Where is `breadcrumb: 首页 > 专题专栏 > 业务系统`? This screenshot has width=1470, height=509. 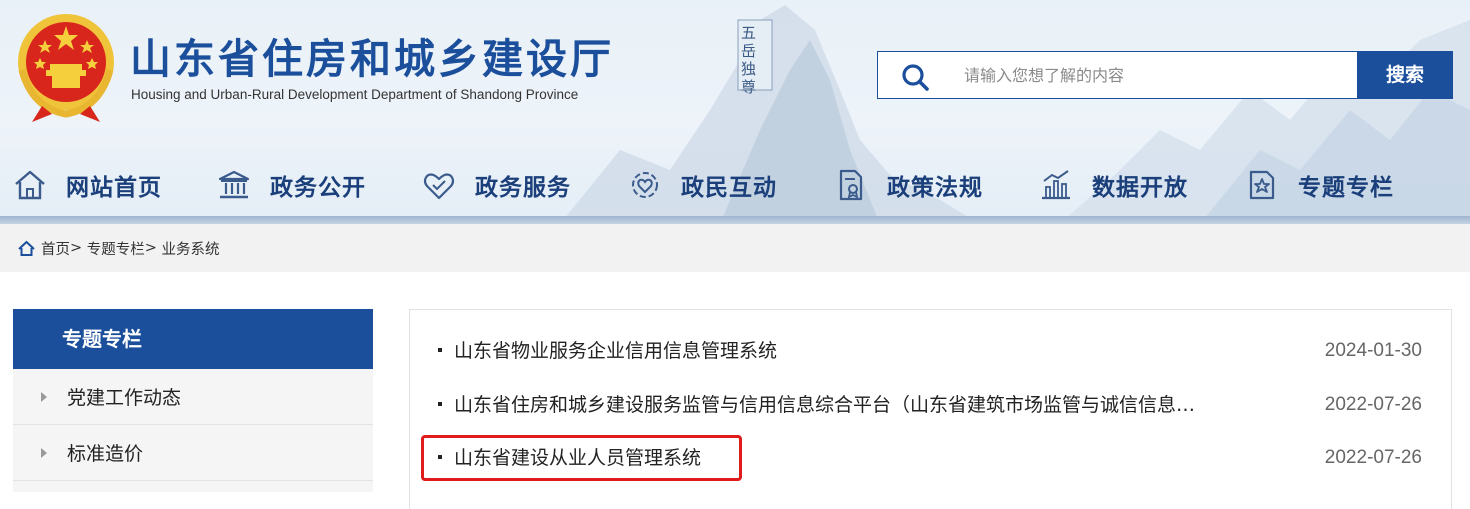
breadcrumb: 首页 > 专题专栏 > 业务系统 is located at coordinates (119, 248).